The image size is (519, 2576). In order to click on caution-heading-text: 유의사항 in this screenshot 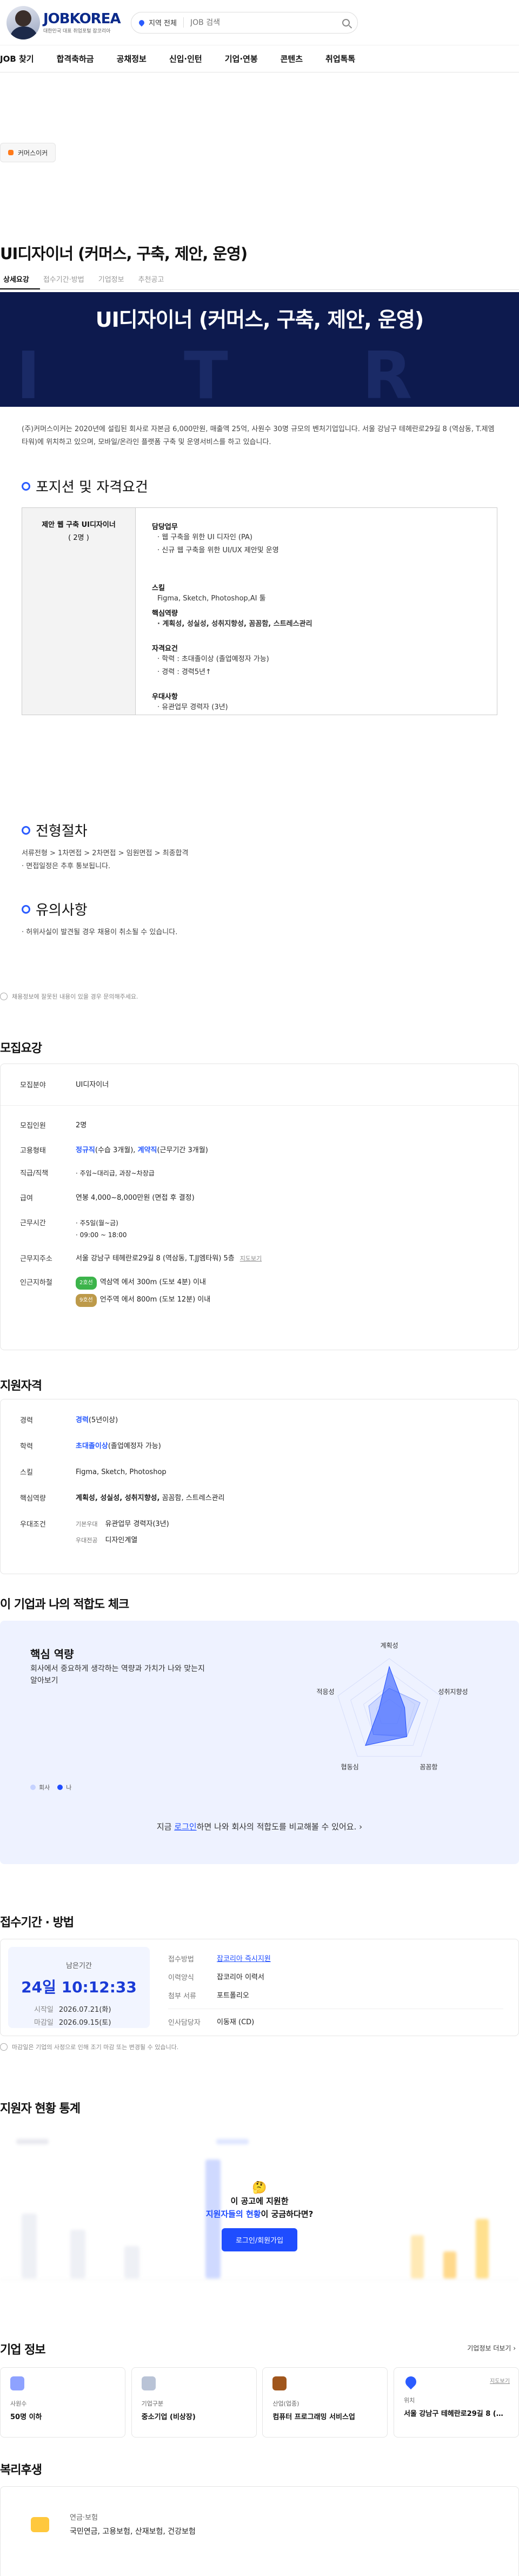, I will do `click(62, 910)`.